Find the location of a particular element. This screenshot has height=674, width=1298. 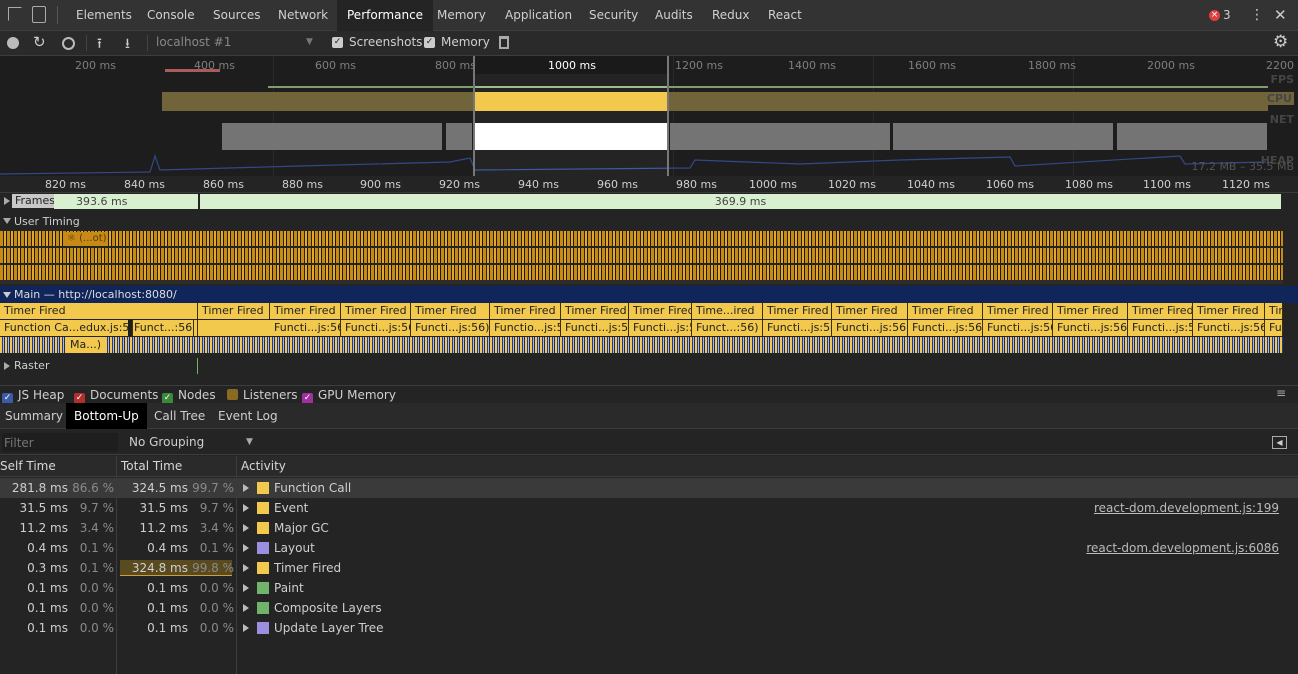

tab-sources: Sources is located at coordinates (236, 15).